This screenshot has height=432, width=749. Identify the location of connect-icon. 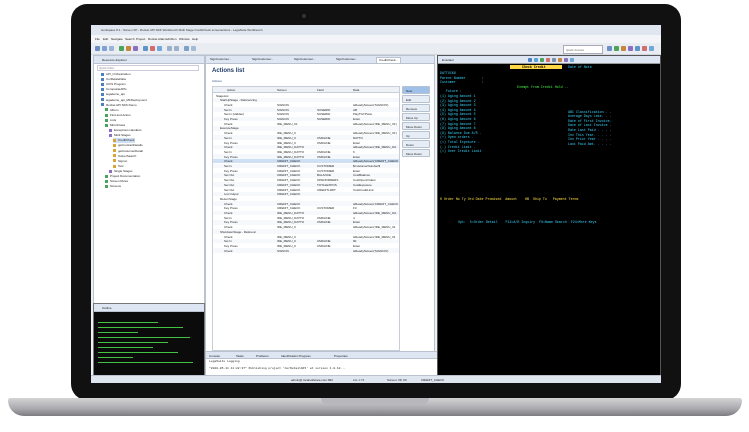
(530, 59).